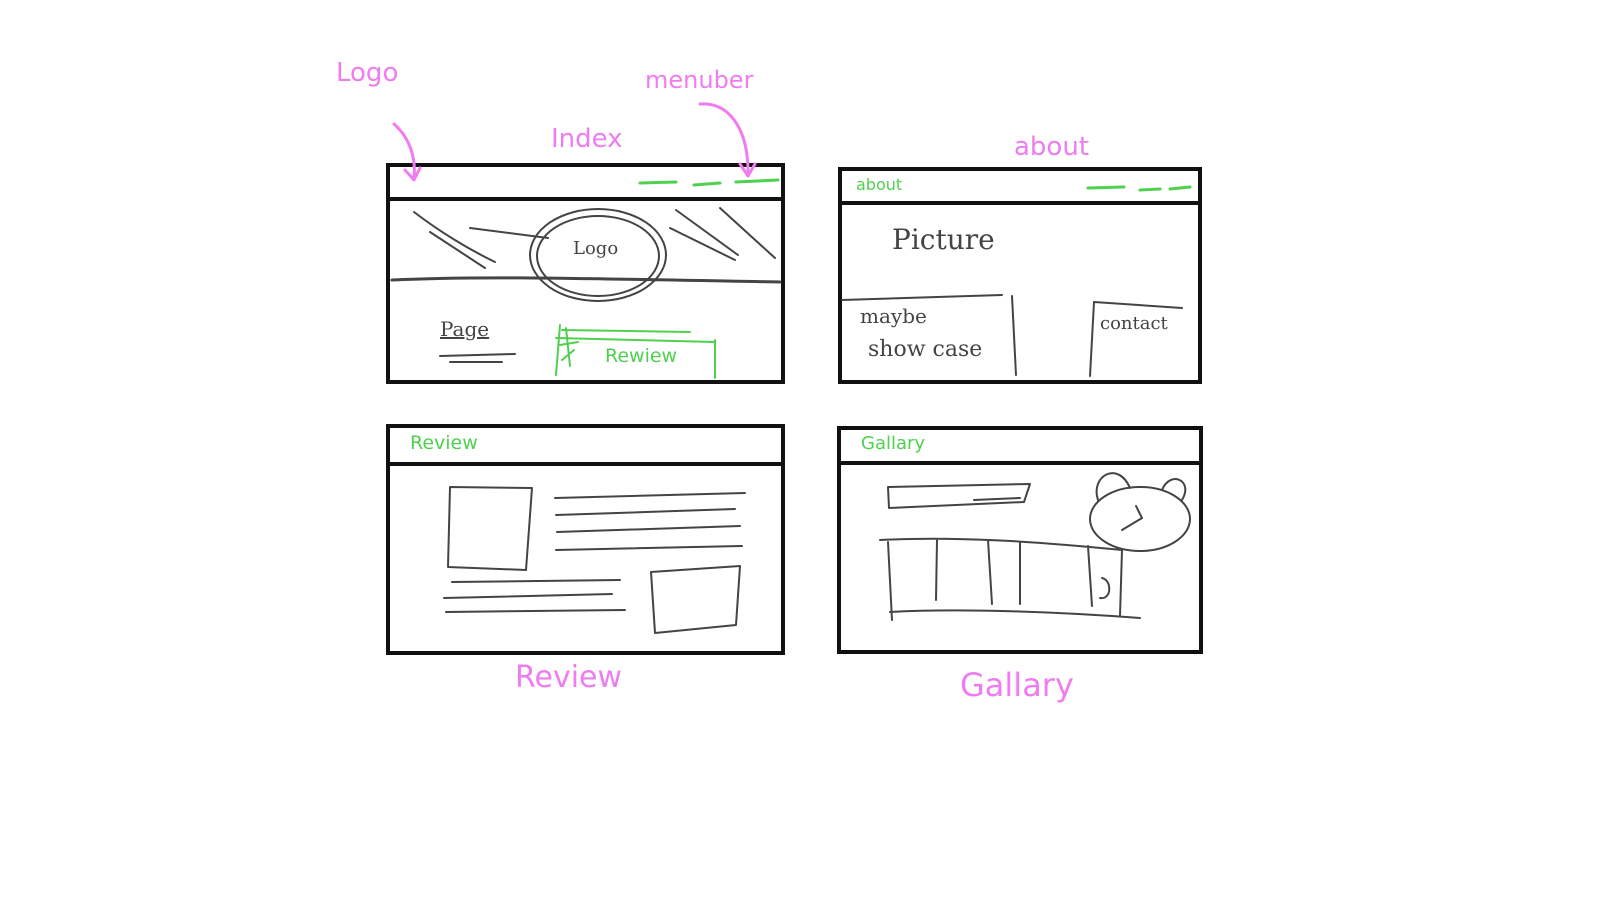  I want to click on index-page-link: Page, so click(465, 329).